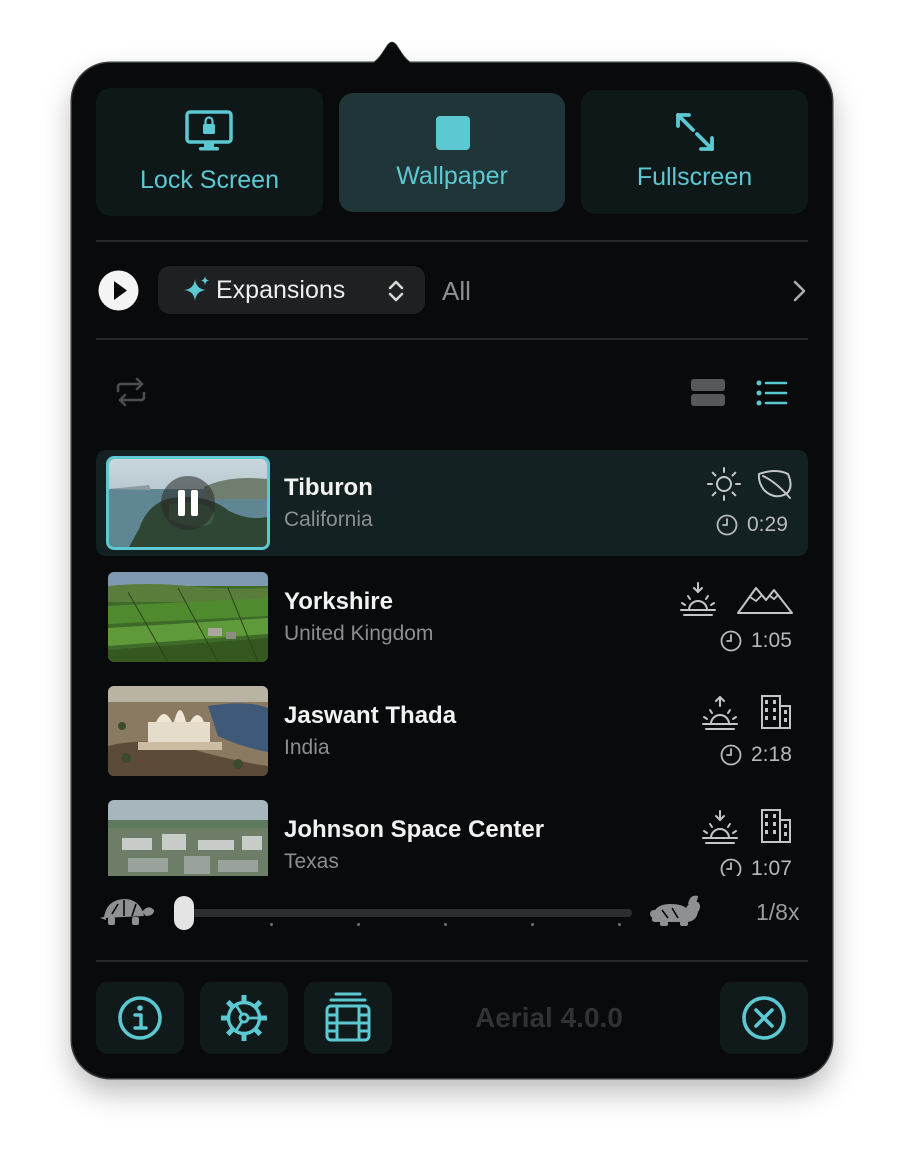  Describe the element at coordinates (771, 640) in the screenshot. I see `video-duration: 1:05` at that location.